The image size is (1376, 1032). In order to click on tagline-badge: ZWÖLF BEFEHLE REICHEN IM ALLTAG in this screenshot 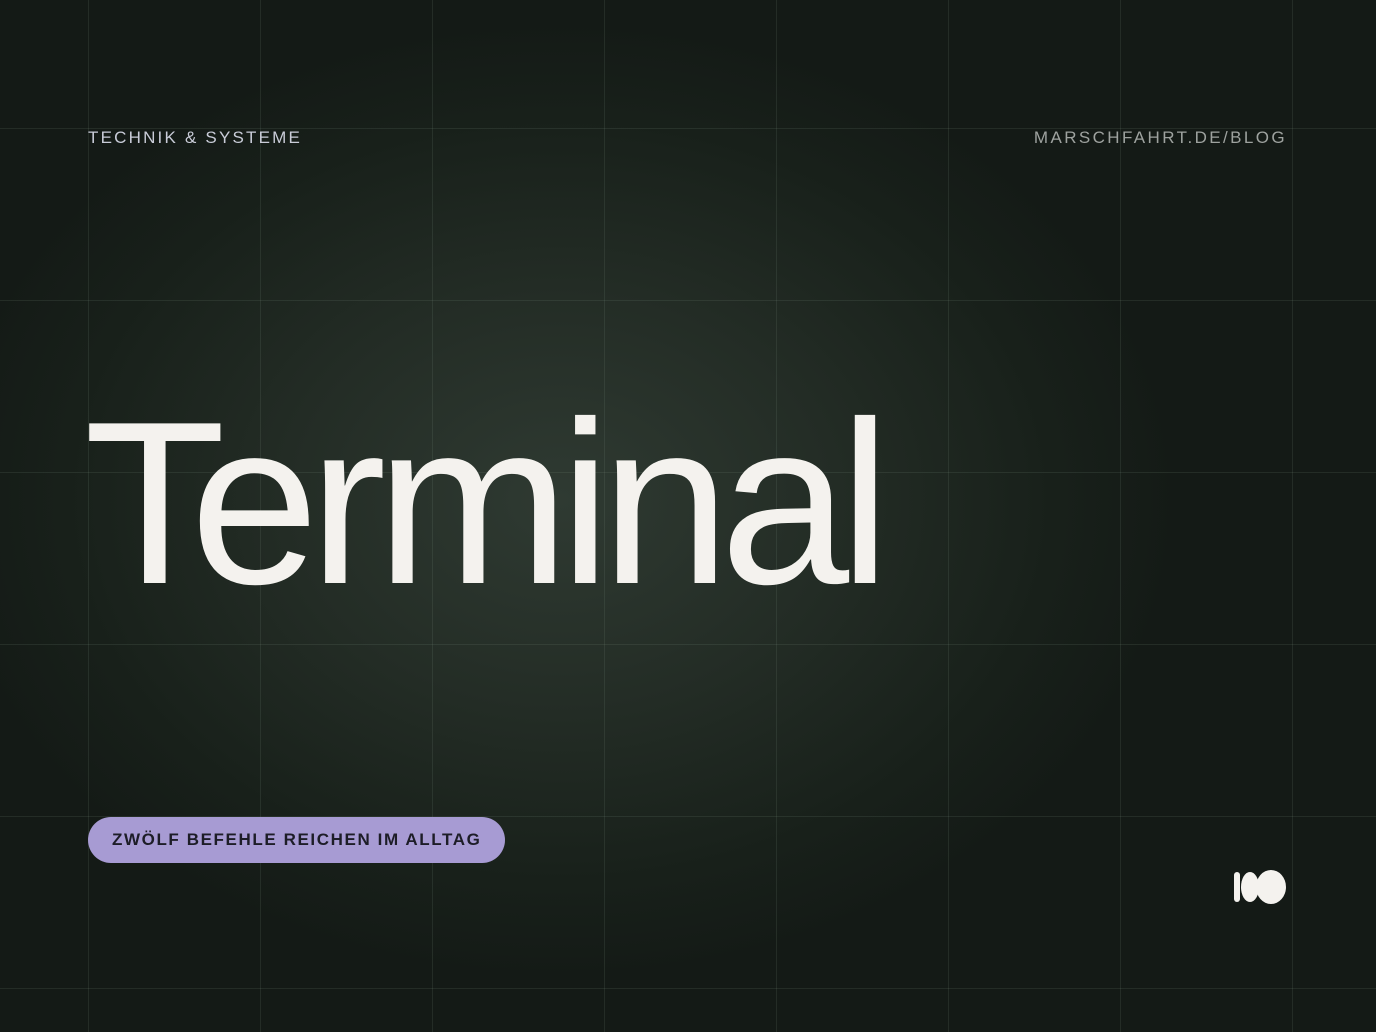, I will do `click(297, 840)`.